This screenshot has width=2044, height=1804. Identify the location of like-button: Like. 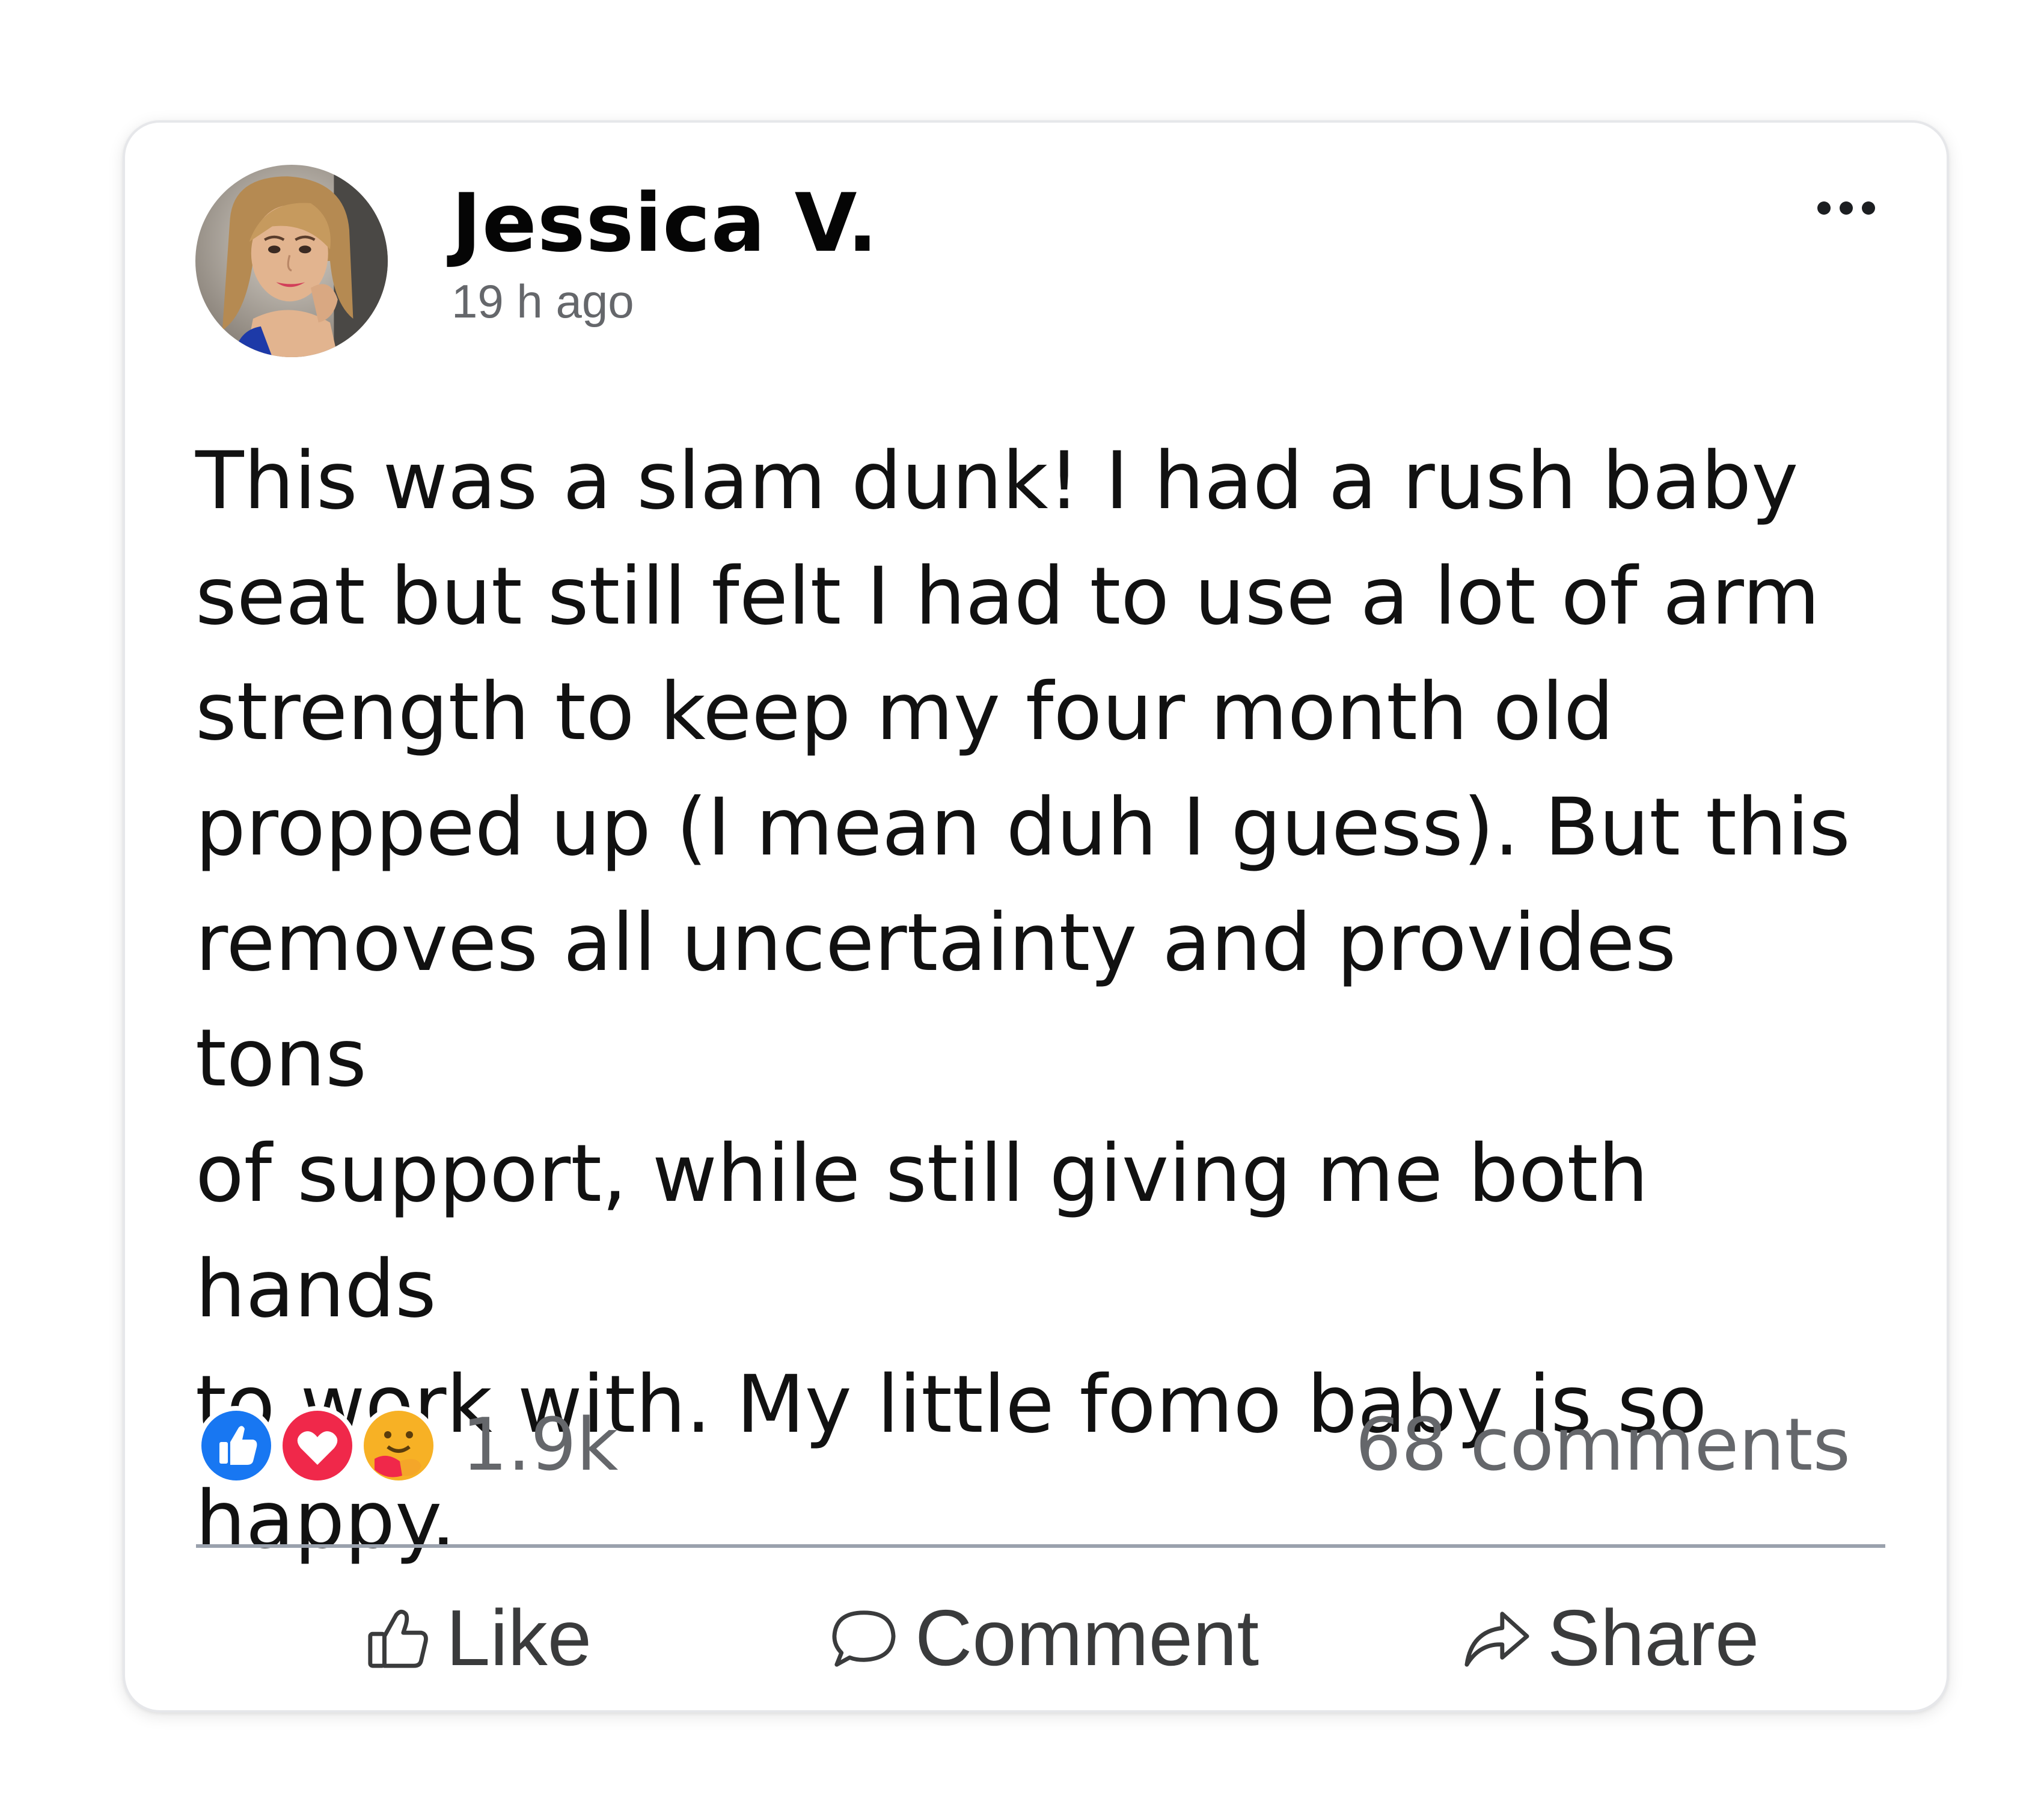
(479, 1638).